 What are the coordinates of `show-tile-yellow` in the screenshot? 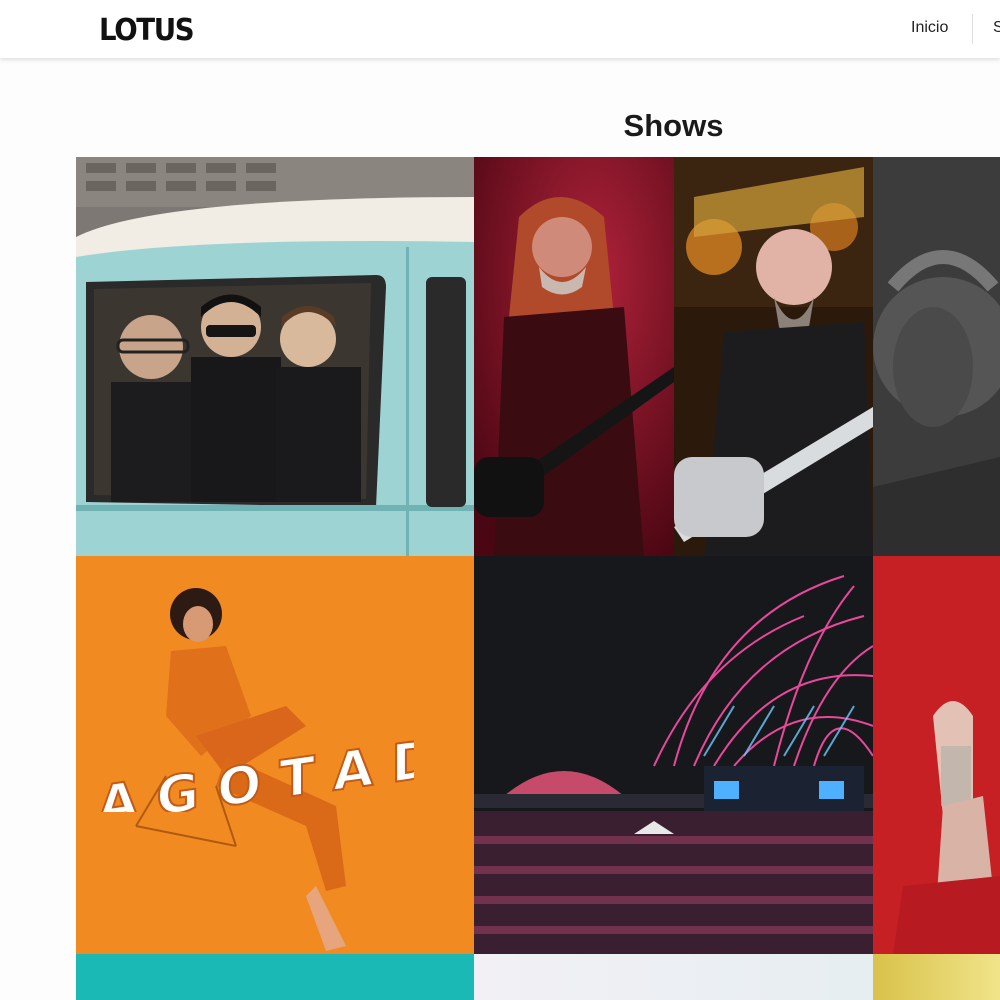 It's located at (936, 977).